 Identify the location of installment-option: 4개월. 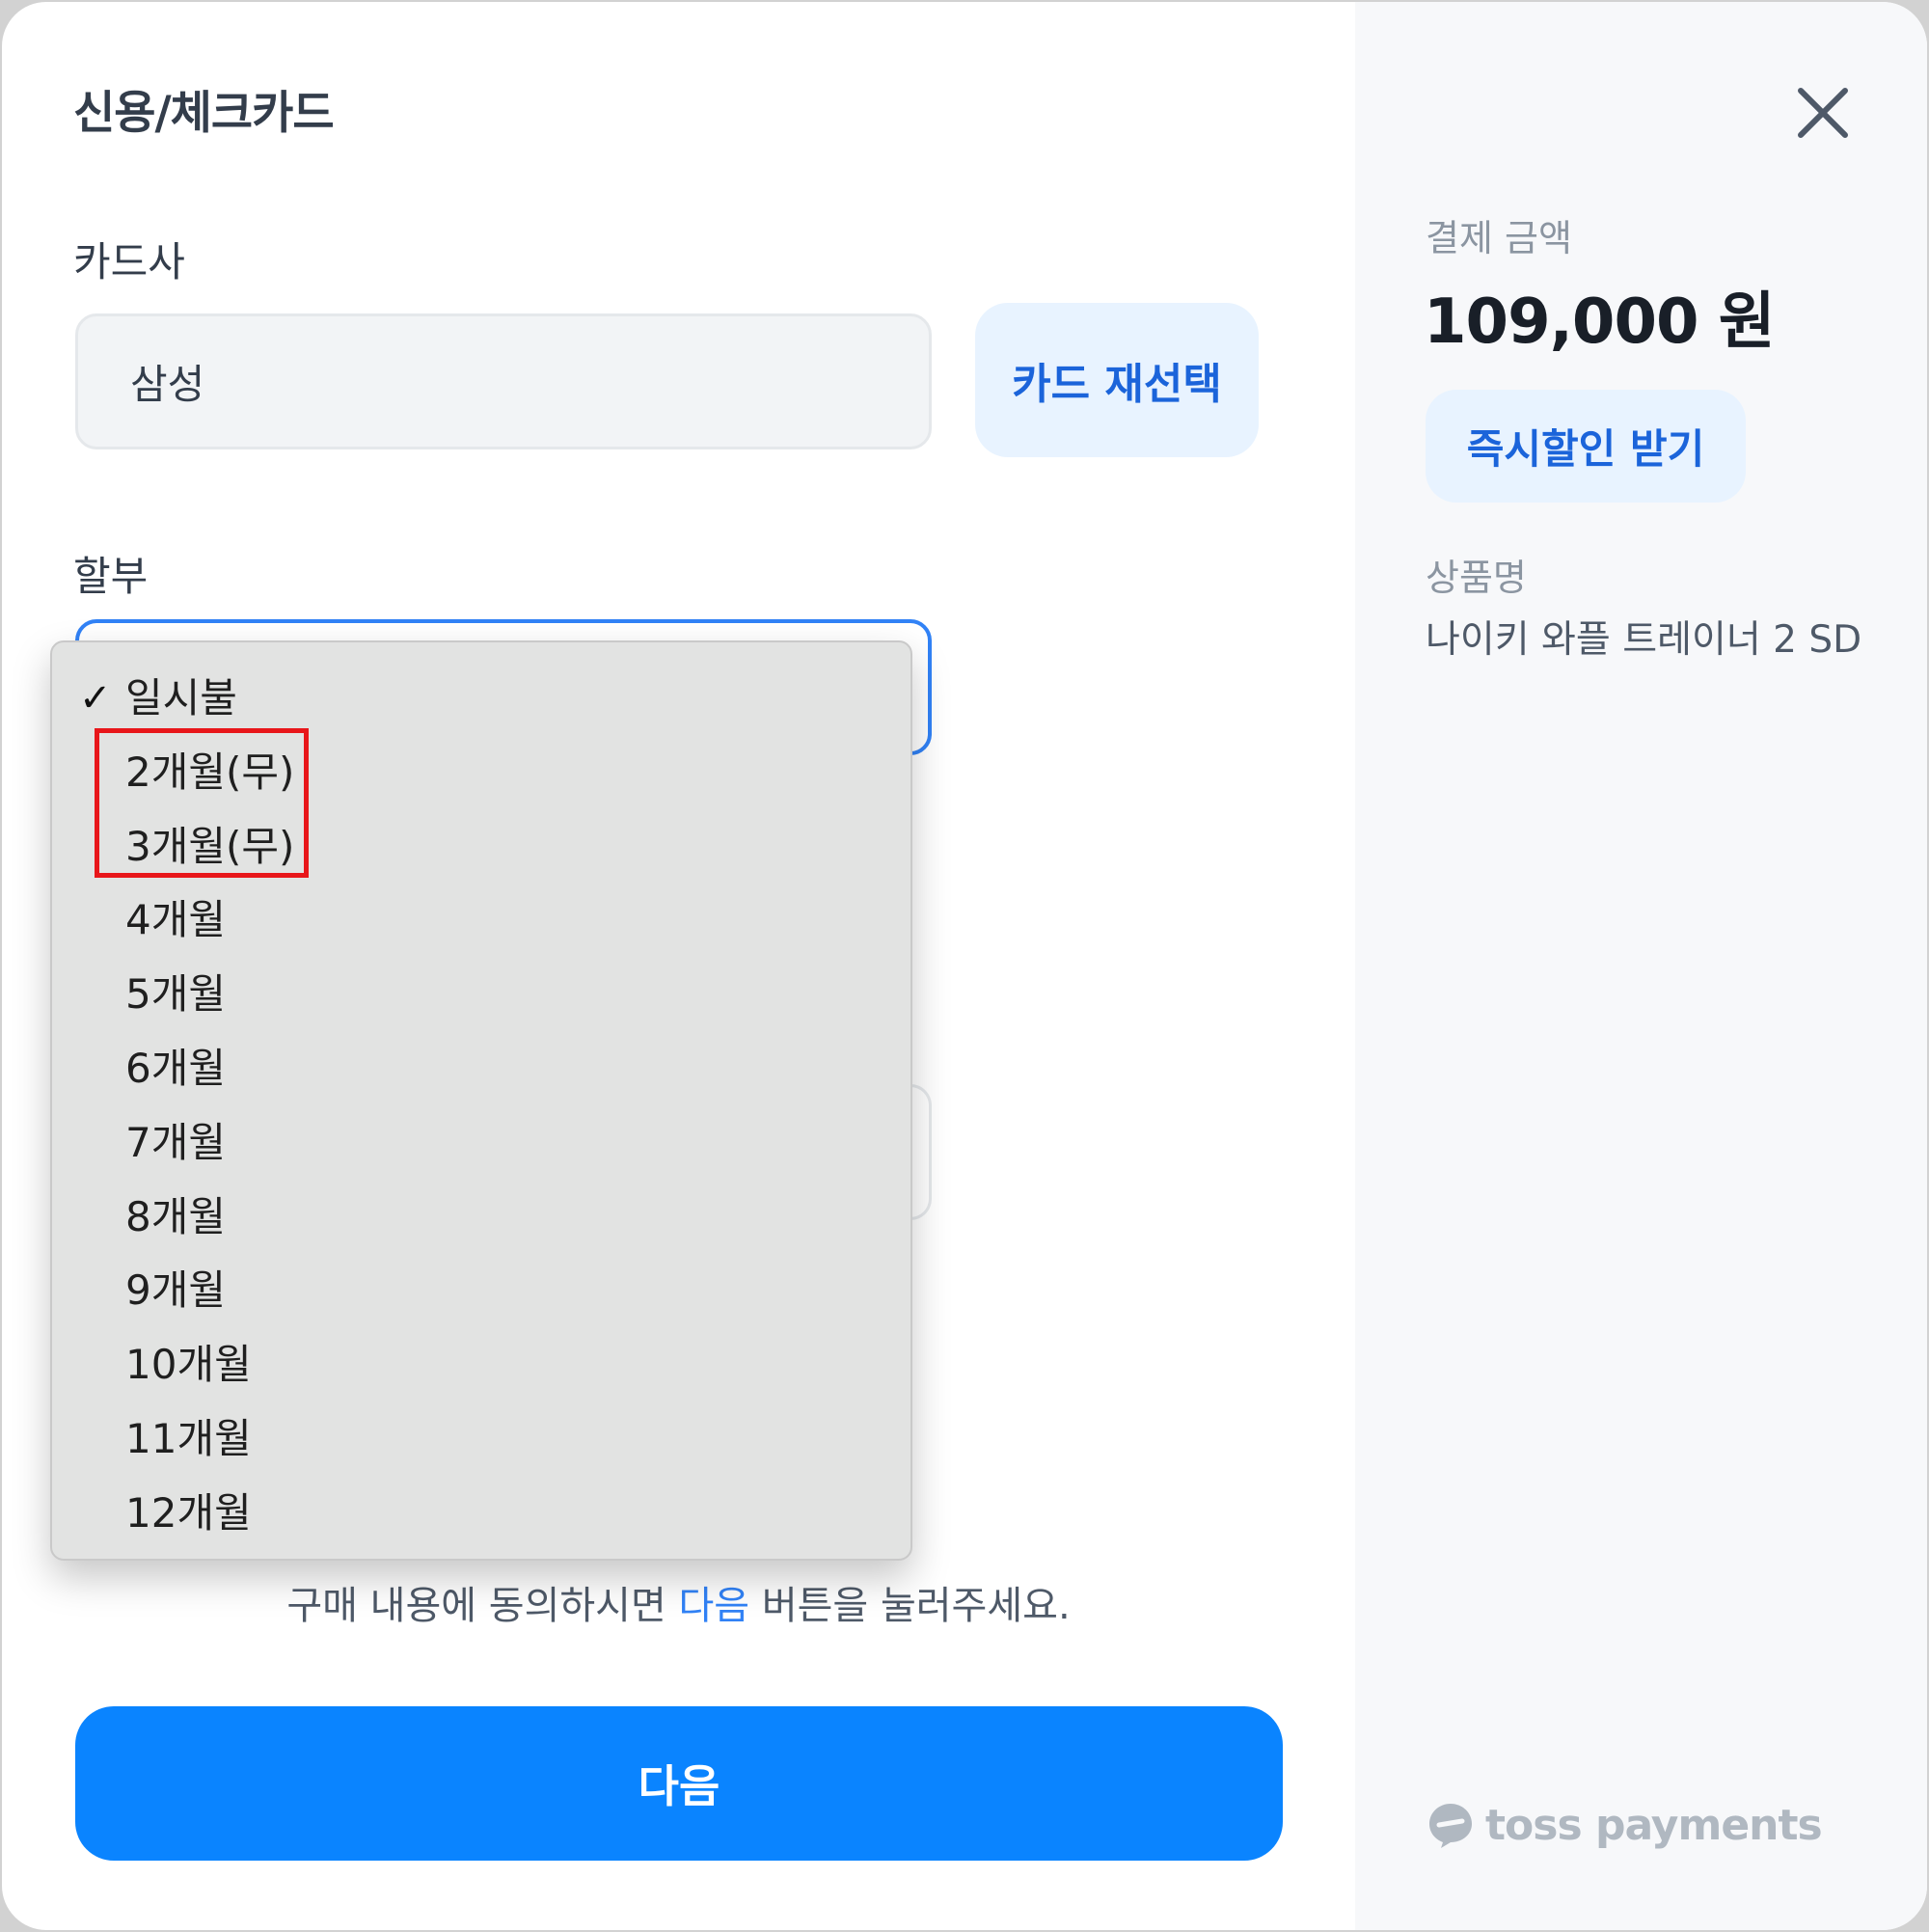
(481, 921).